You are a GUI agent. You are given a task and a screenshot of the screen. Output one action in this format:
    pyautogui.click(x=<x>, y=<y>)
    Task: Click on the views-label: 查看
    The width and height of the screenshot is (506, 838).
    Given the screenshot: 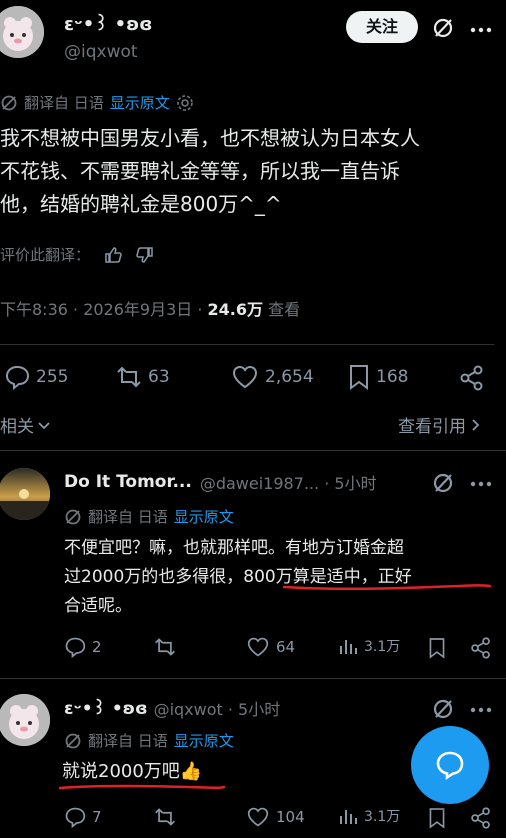 What is the action you would take?
    pyautogui.click(x=282, y=309)
    